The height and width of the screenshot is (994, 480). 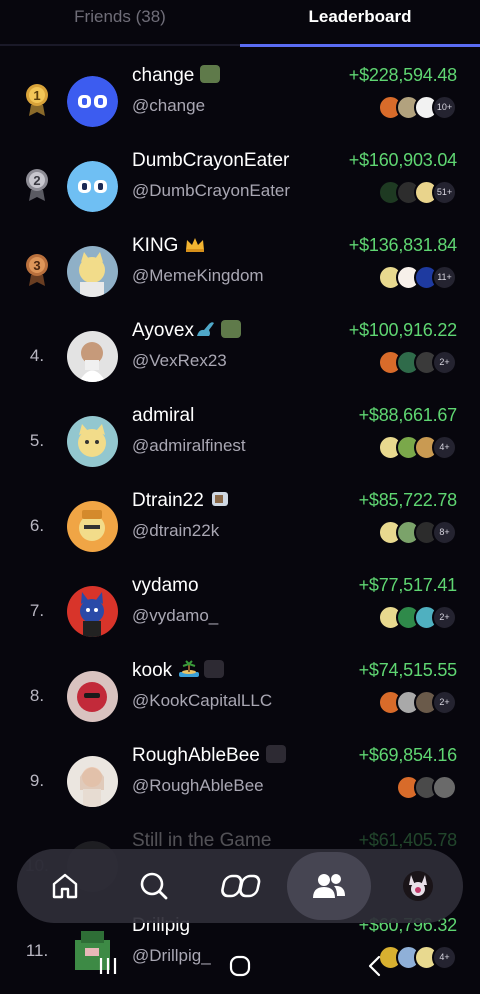 I want to click on tab-active-indicator, so click(x=360, y=45).